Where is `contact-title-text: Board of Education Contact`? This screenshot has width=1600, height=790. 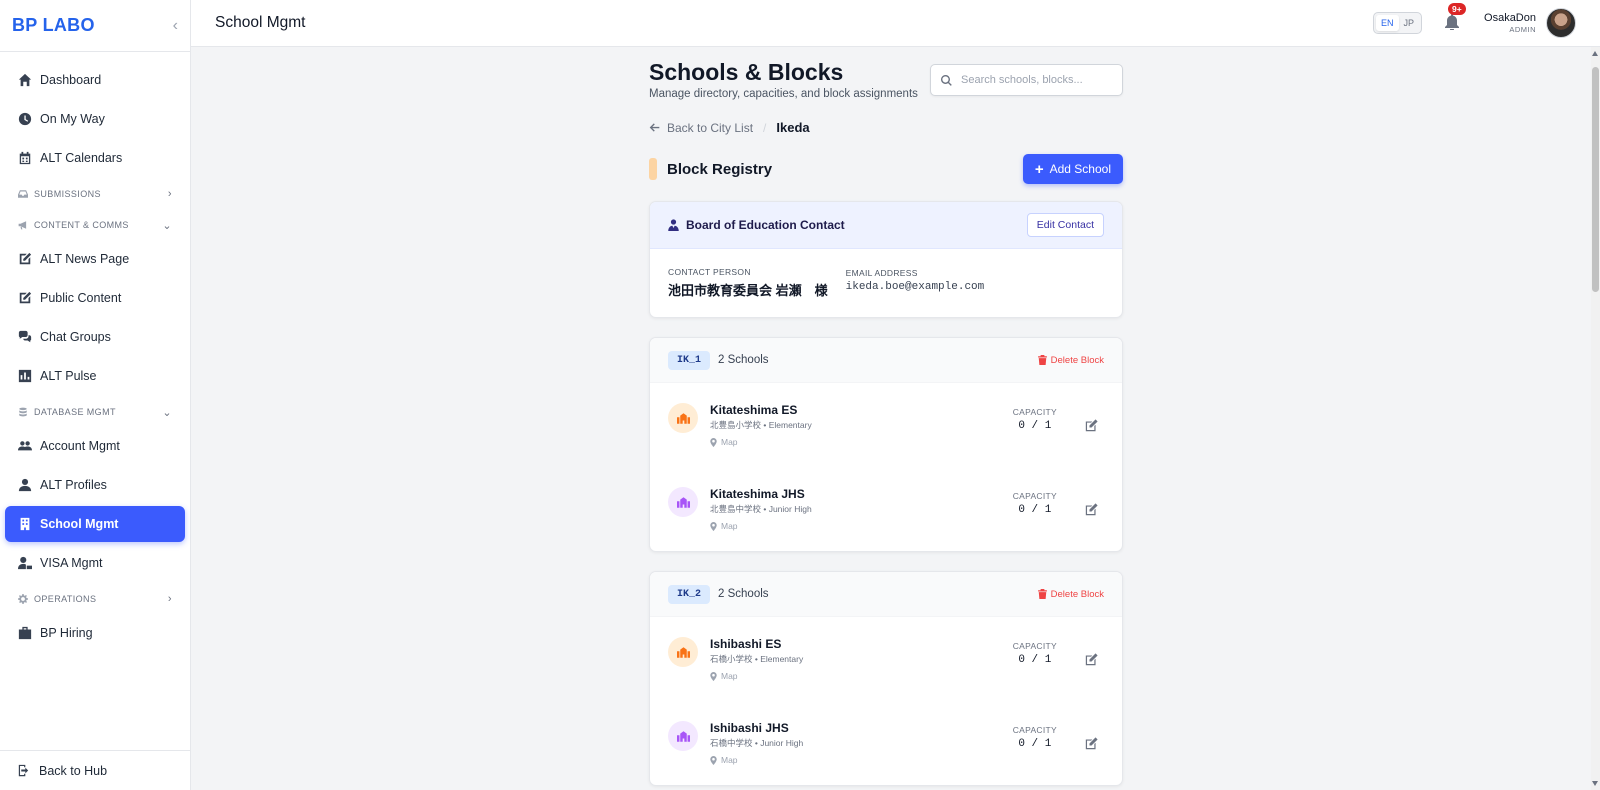
contact-title-text: Board of Education Contact is located at coordinates (765, 225).